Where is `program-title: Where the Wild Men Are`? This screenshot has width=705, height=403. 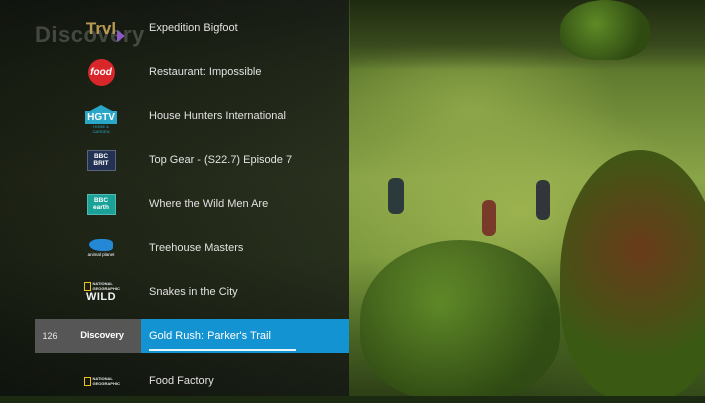
program-title: Where the Wild Men Are is located at coordinates (209, 204).